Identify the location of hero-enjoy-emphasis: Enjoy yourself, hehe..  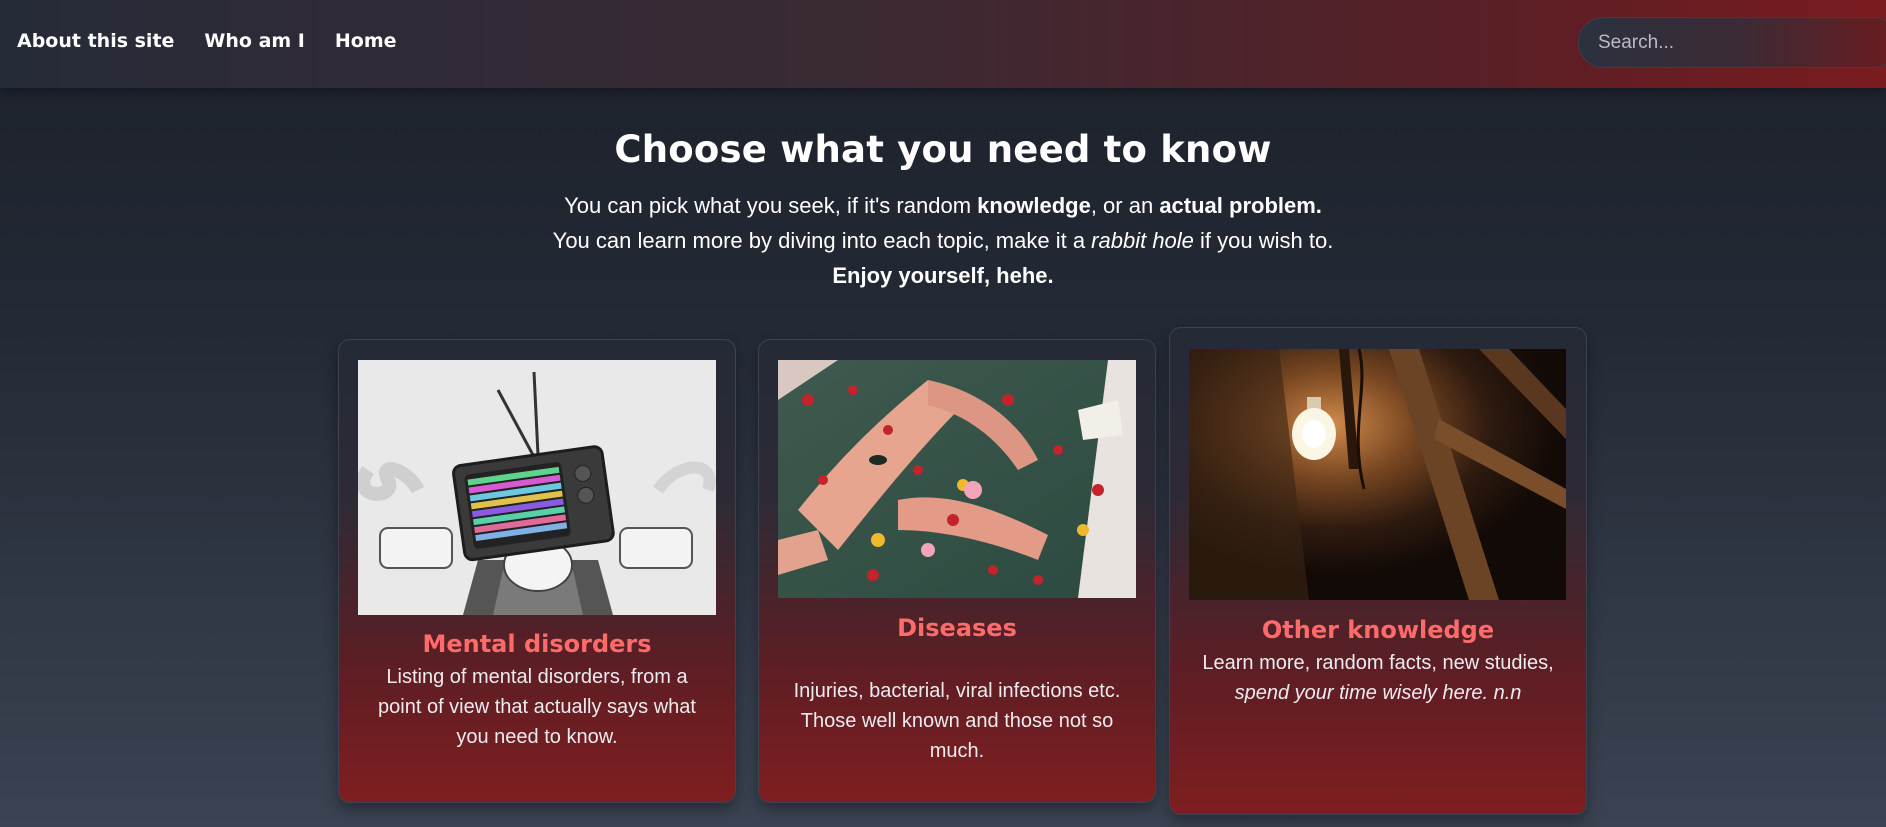
(943, 275).